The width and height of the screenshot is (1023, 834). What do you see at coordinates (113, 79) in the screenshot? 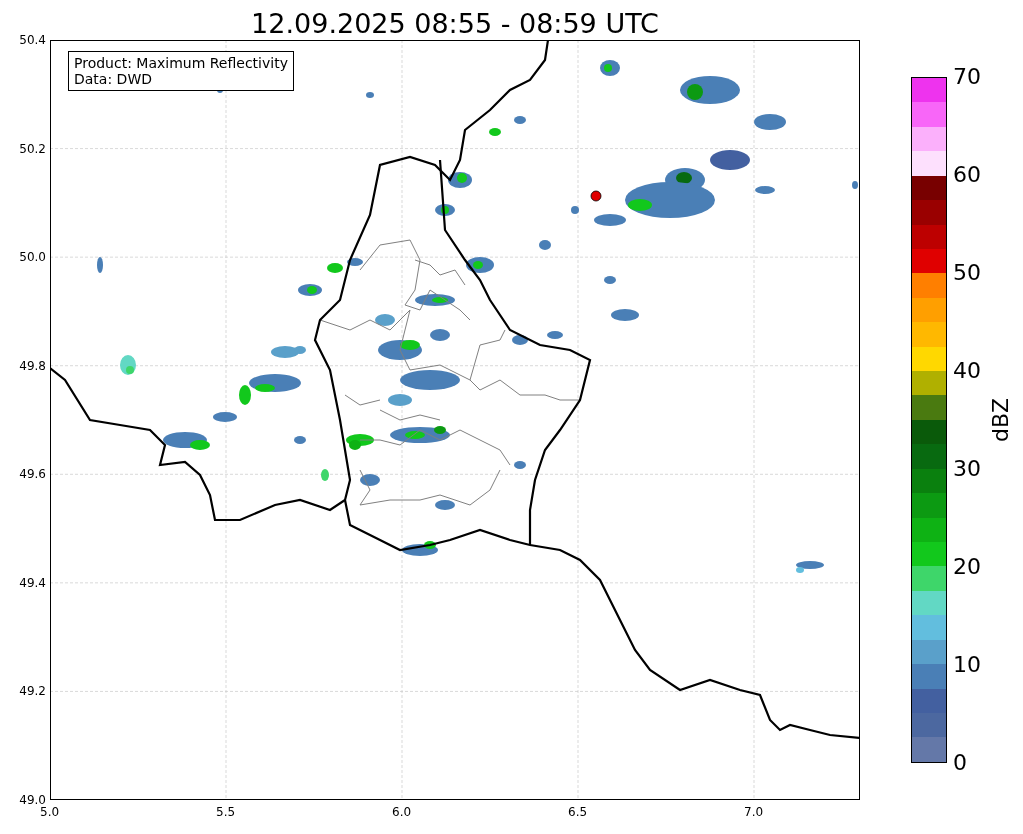
I see `info-text: Data: DWD` at bounding box center [113, 79].